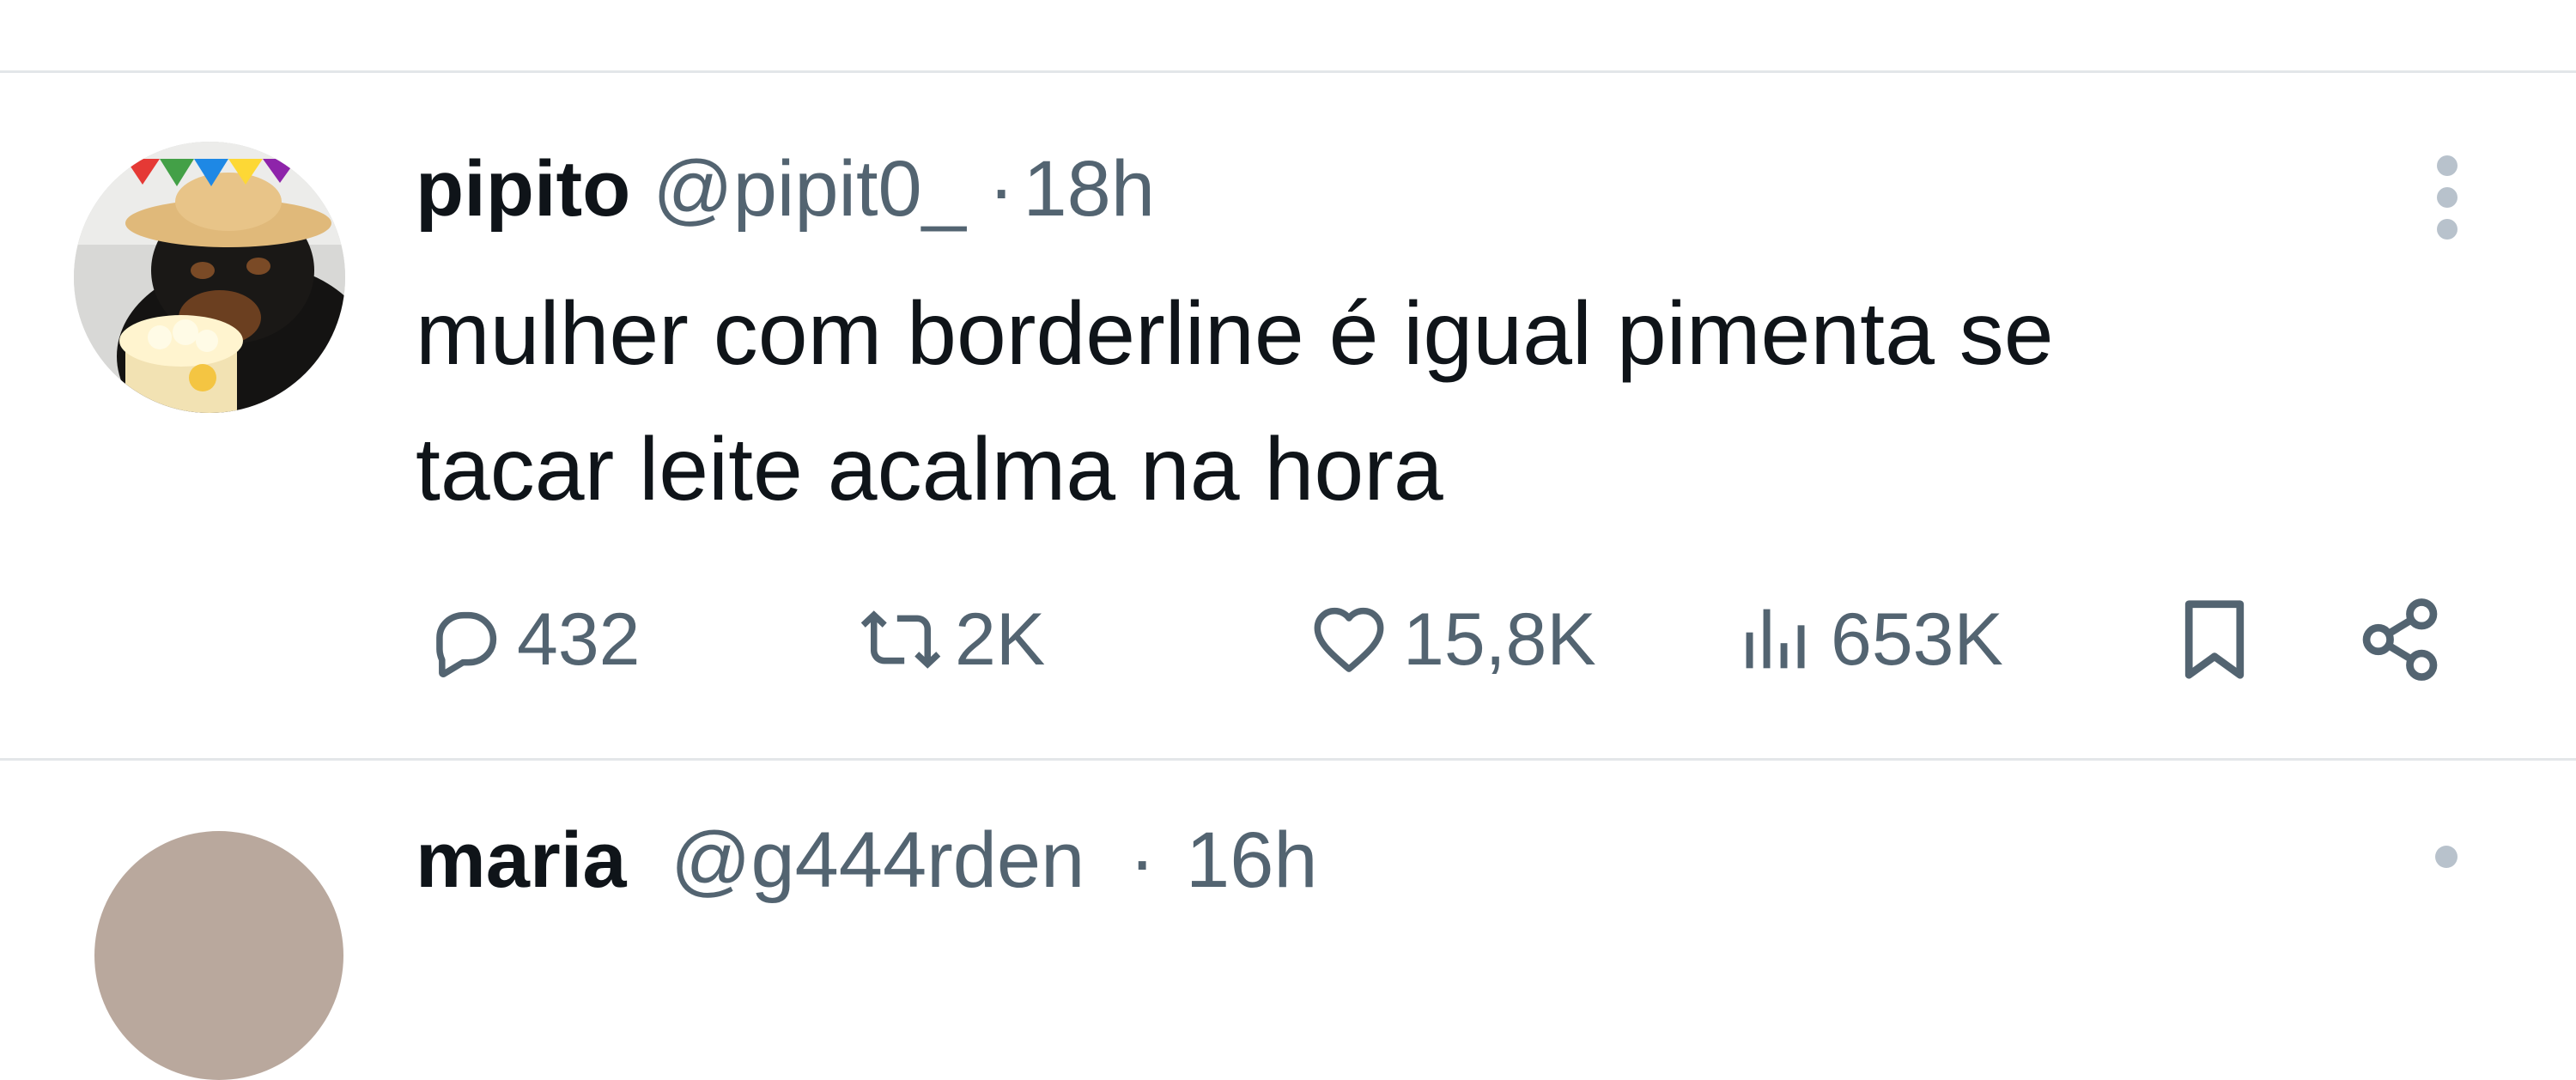 The image size is (2576, 1080). I want to click on more-vertical-icon, so click(2448, 197).